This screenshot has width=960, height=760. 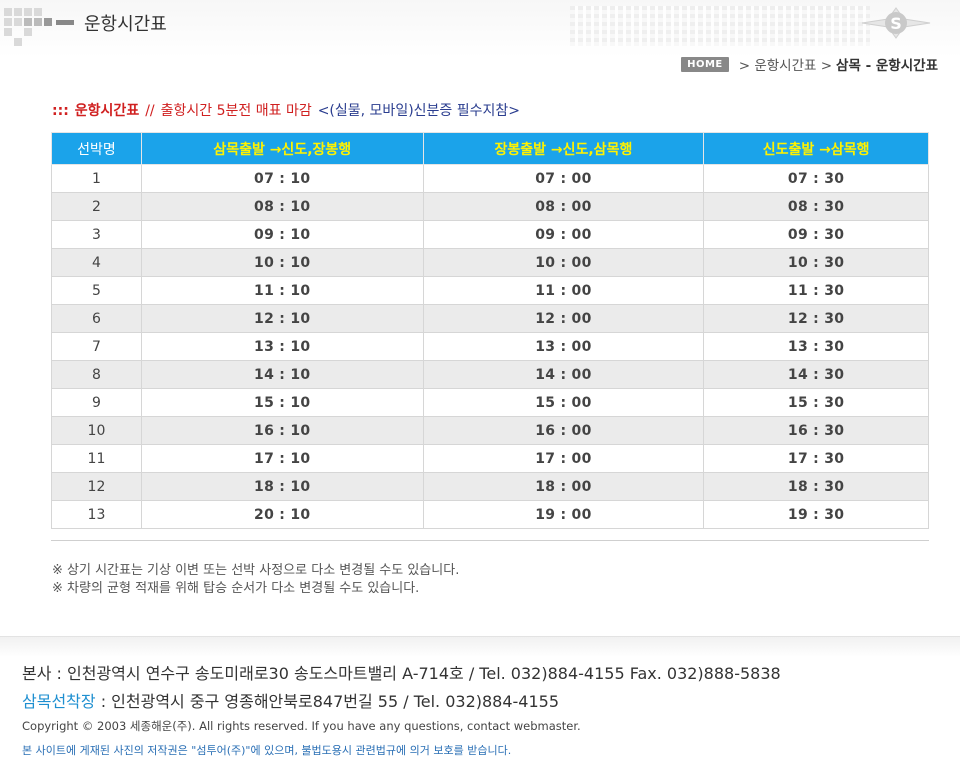 I want to click on table-row: 7 13 : 10 13 : 00 13 : 30, so click(x=490, y=346).